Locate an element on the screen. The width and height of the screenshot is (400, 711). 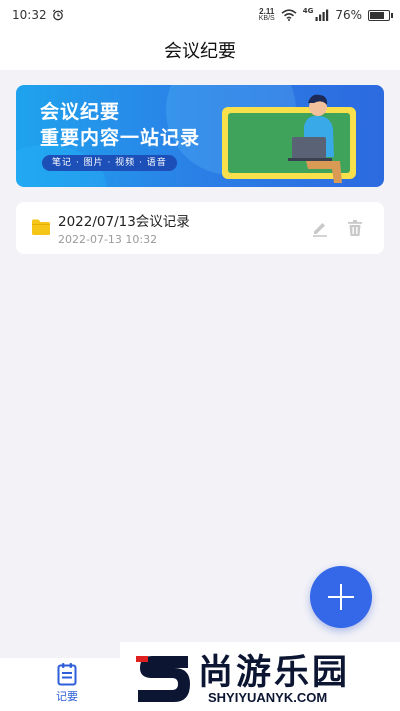
watermark-text: 尚游乐园 is located at coordinates (274, 673).